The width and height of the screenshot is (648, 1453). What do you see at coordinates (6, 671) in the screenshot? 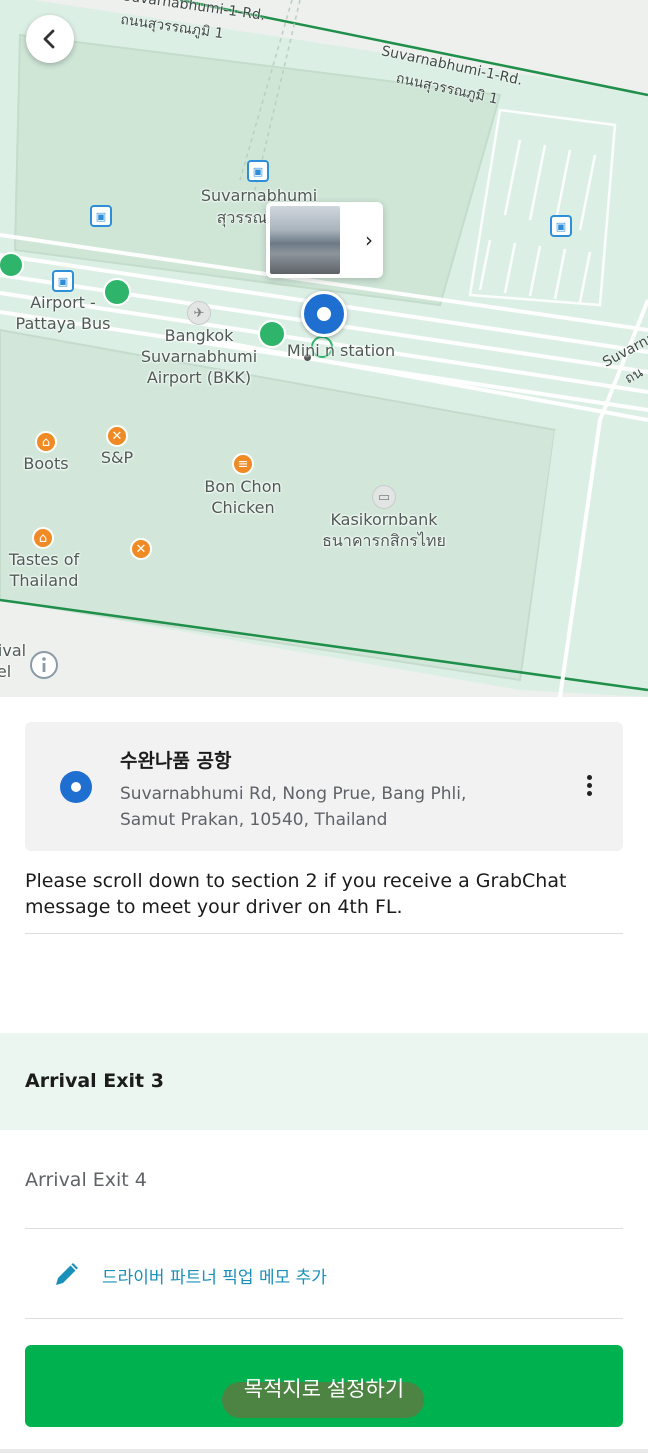
I see `map-label-edge: el` at bounding box center [6, 671].